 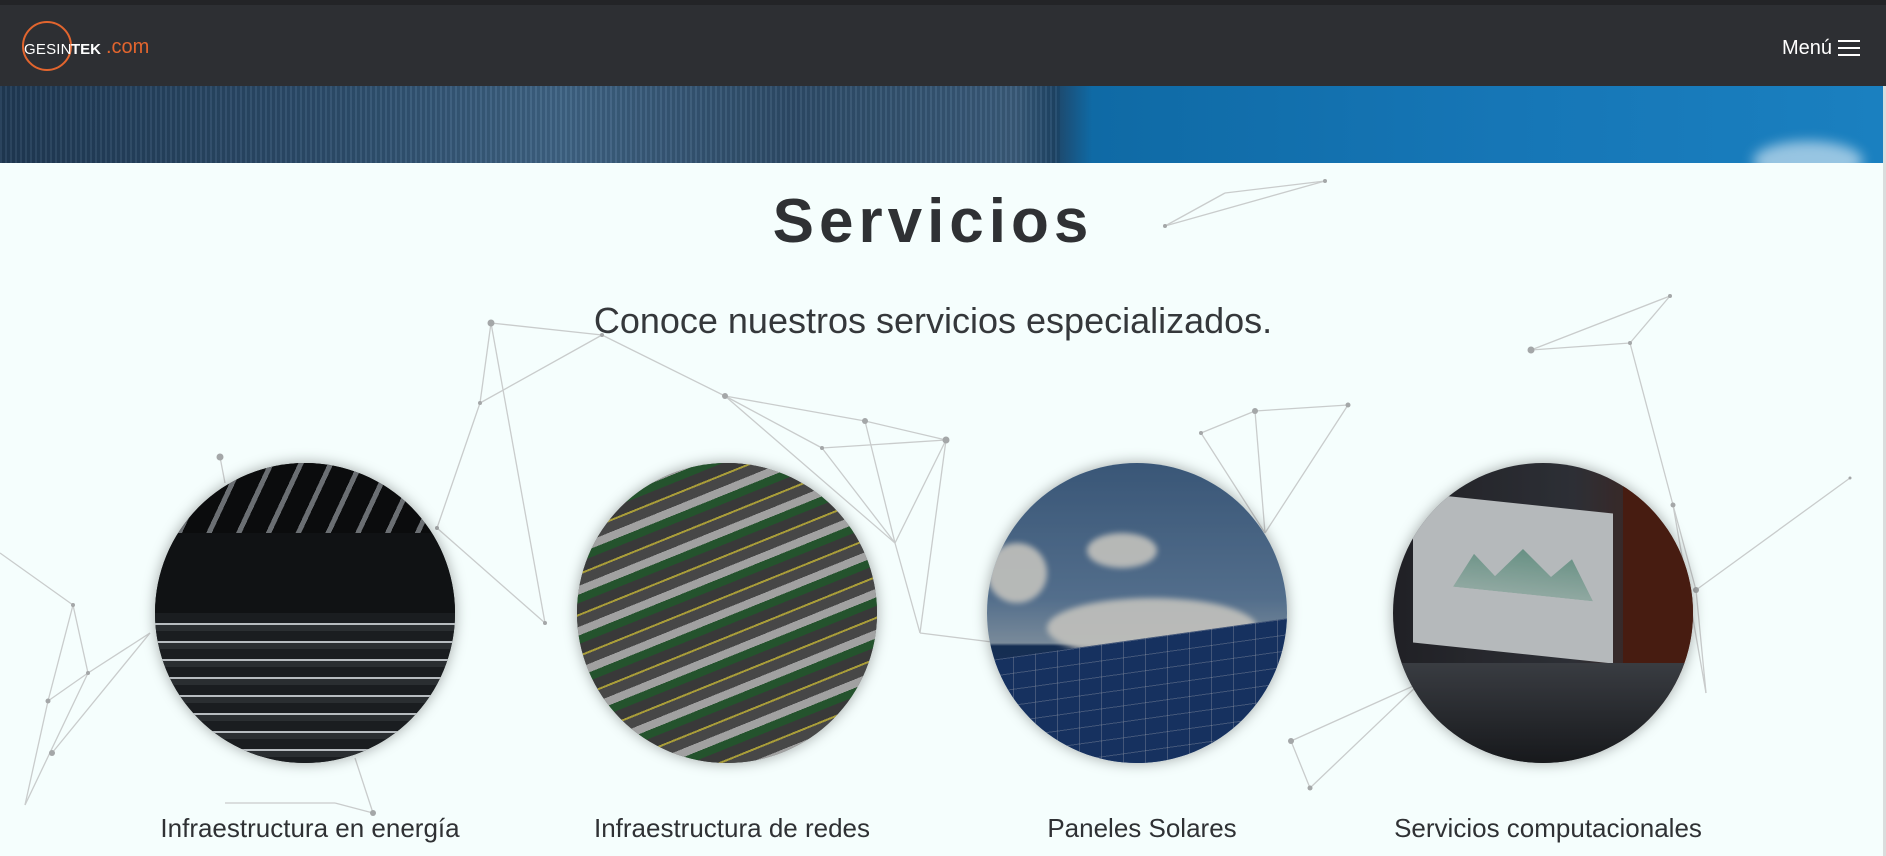 I want to click on logo-text-gesin: GESIN, so click(x=48, y=49).